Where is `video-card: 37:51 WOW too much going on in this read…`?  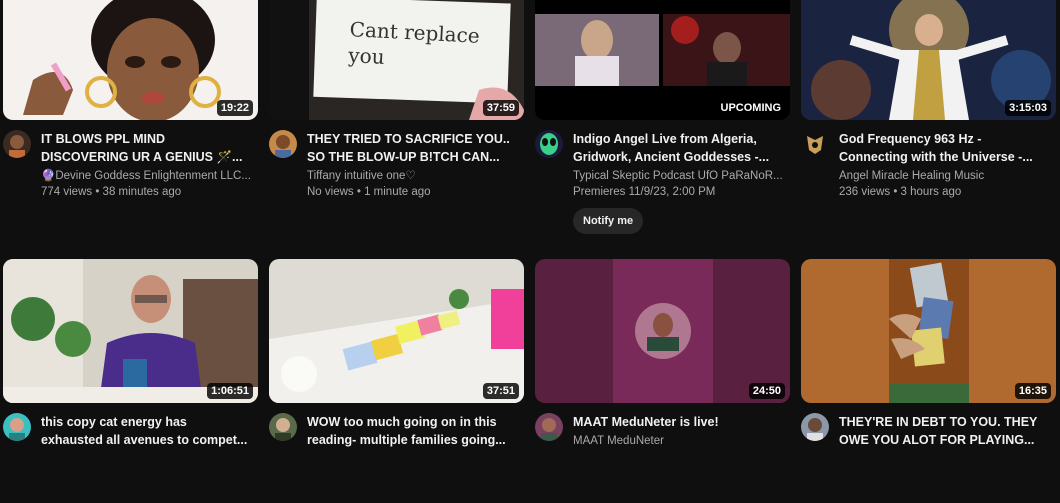 video-card: 37:51 WOW too much going on in this read… is located at coordinates (396, 381).